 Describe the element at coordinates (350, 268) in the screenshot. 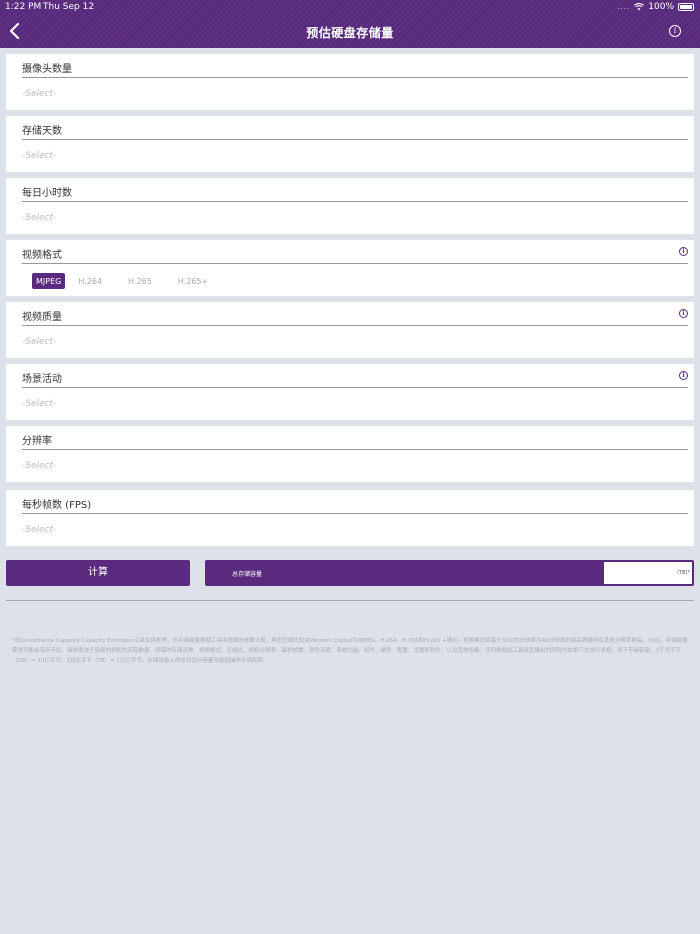

I see `field-format: 视频格式 i MJPEG H.264 H.265 H.265+` at that location.